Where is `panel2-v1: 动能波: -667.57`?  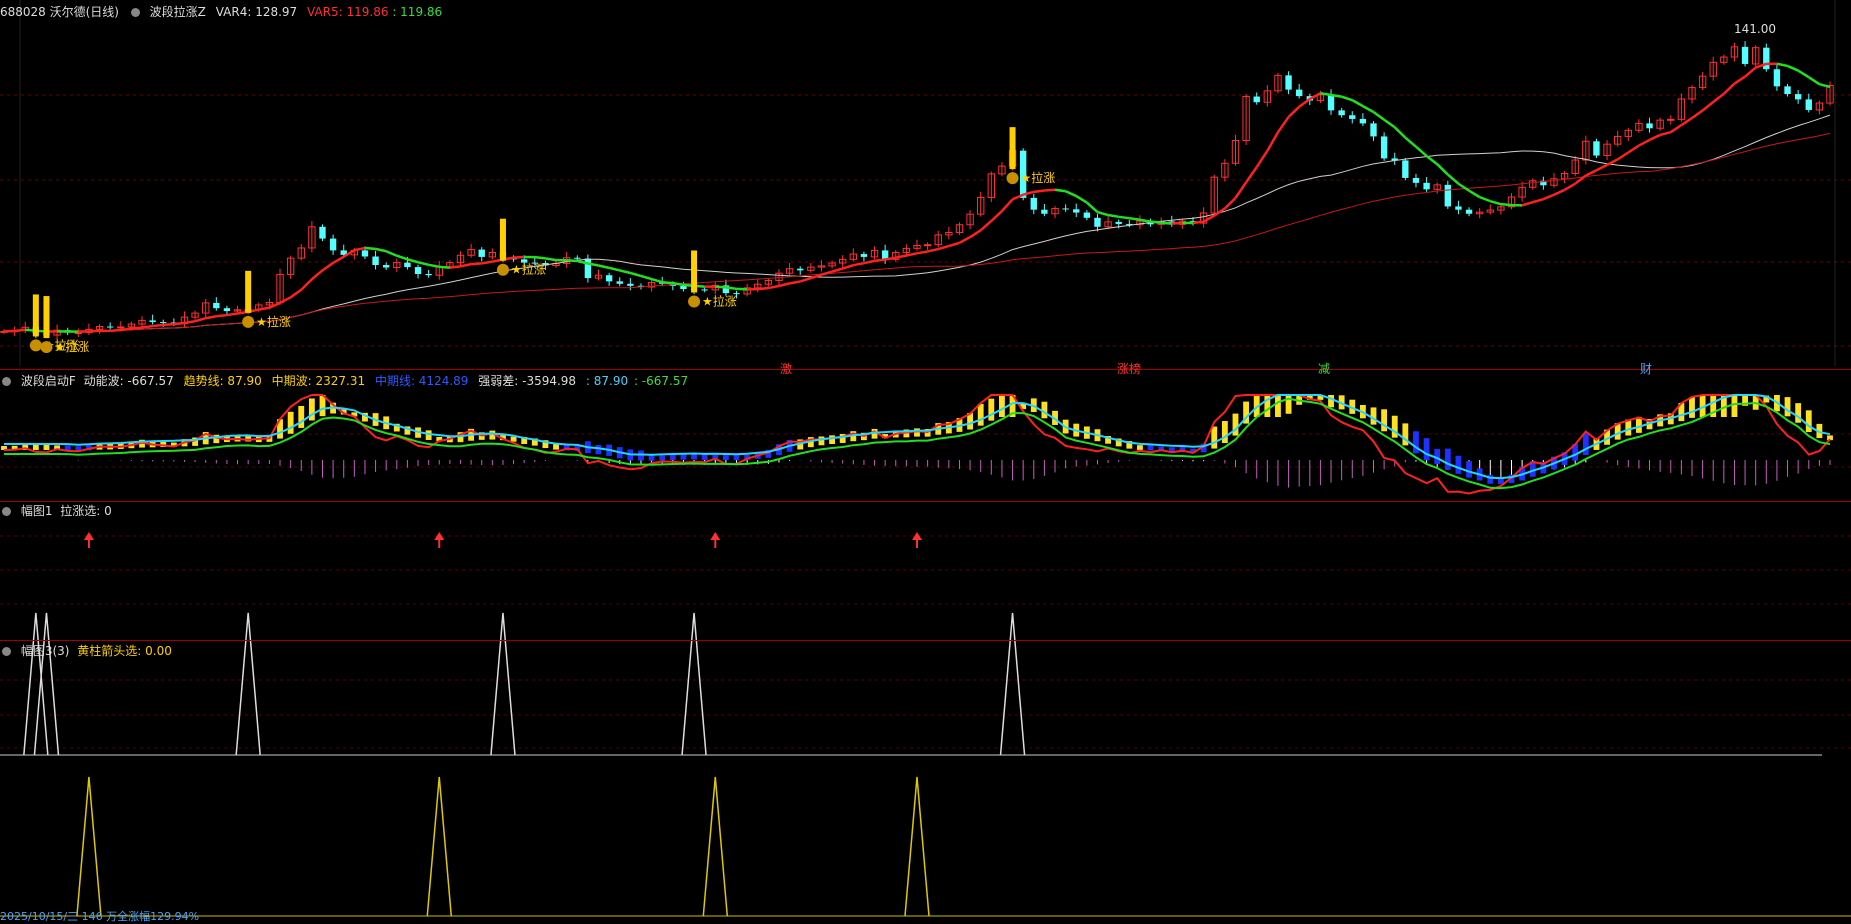
panel2-v1: 动能波: -667.57 is located at coordinates (128, 381).